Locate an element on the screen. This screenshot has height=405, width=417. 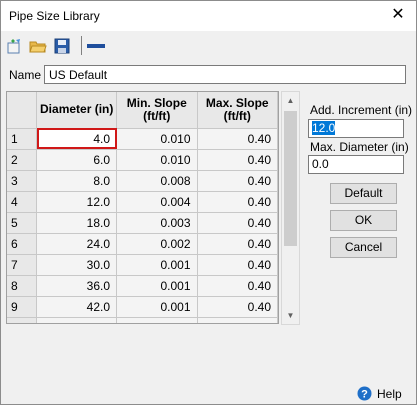
diameter-cell: 8.0 is located at coordinates (77, 181).